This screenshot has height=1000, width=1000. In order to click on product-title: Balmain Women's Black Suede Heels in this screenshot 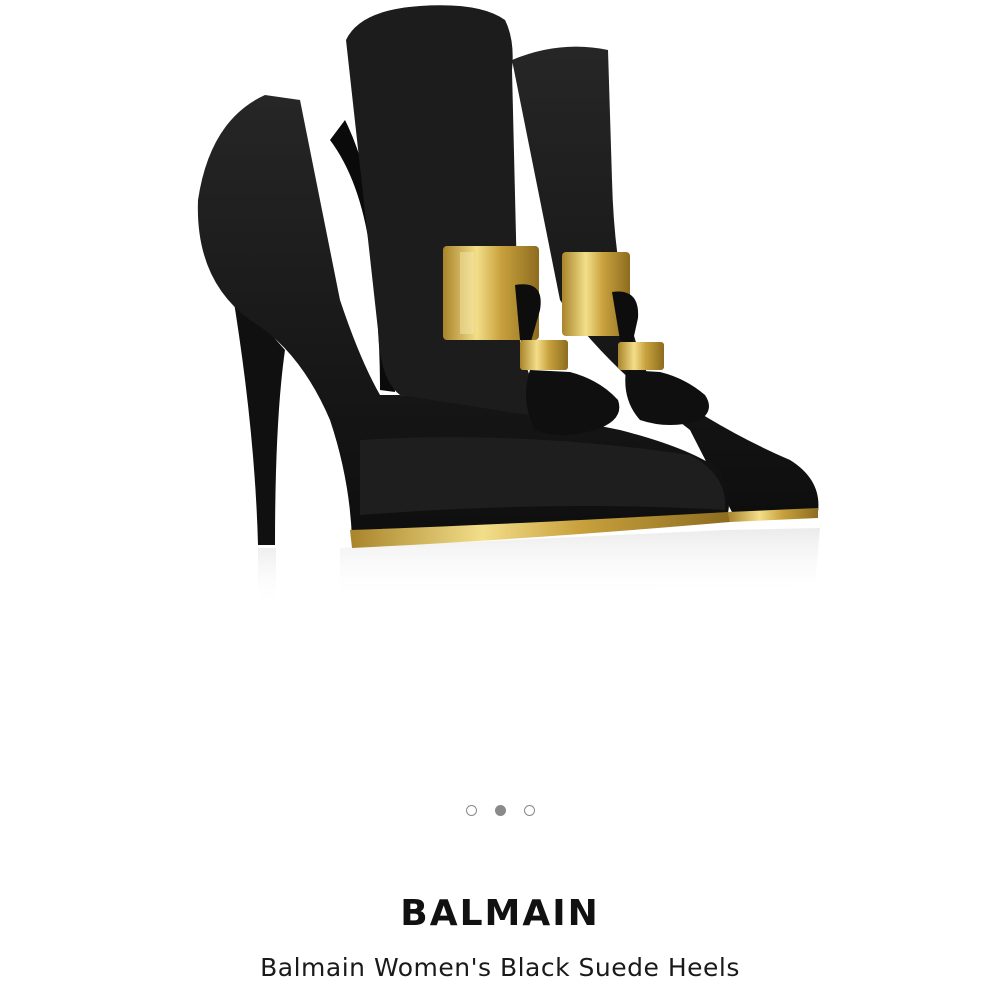, I will do `click(500, 967)`.